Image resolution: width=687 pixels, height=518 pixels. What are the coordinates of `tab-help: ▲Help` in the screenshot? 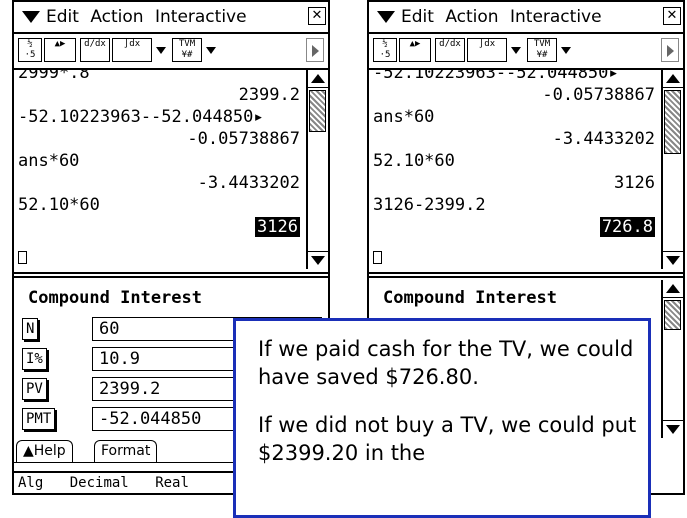 It's located at (44, 451).